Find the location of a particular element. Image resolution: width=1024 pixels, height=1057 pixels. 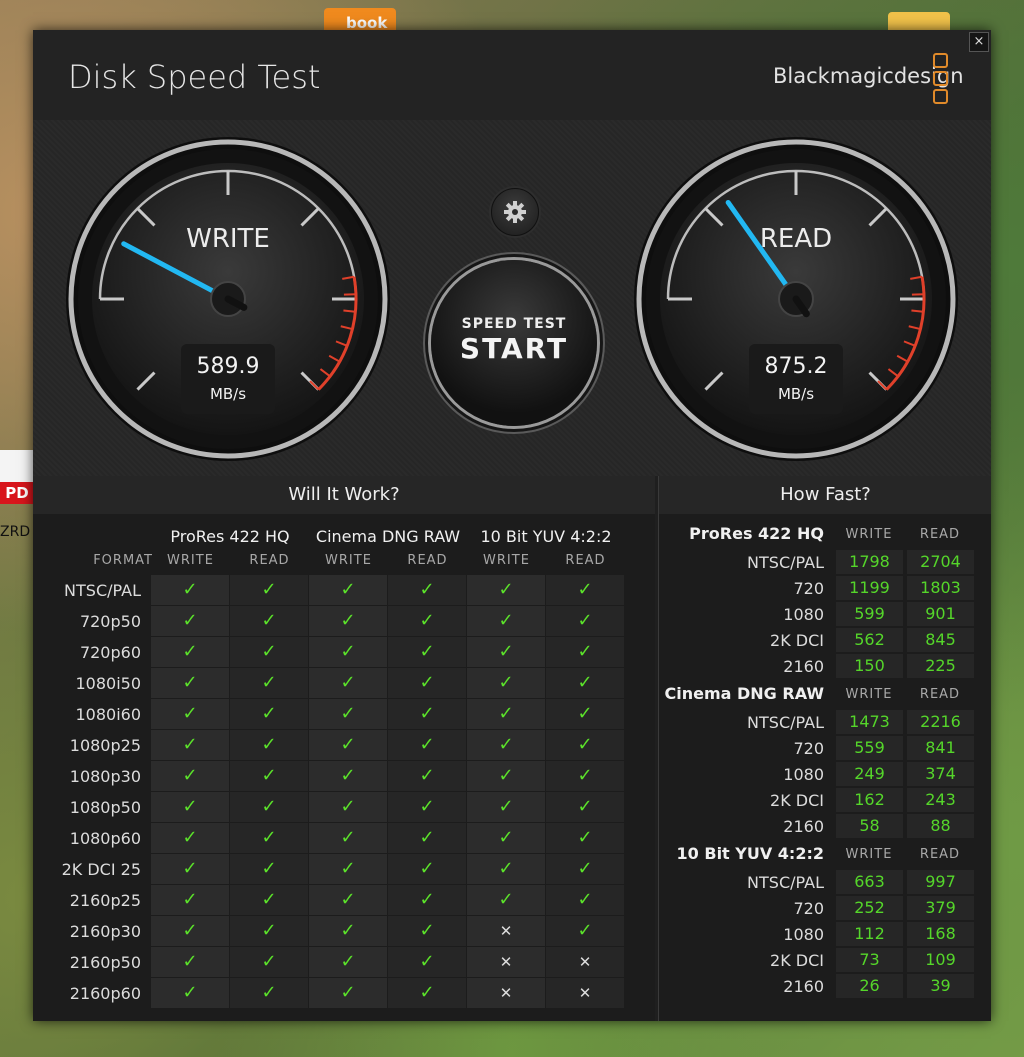

table-row: 1080p60 ✓ ✓ ✓ ✓ ✓ ✓ is located at coordinates (344, 838).